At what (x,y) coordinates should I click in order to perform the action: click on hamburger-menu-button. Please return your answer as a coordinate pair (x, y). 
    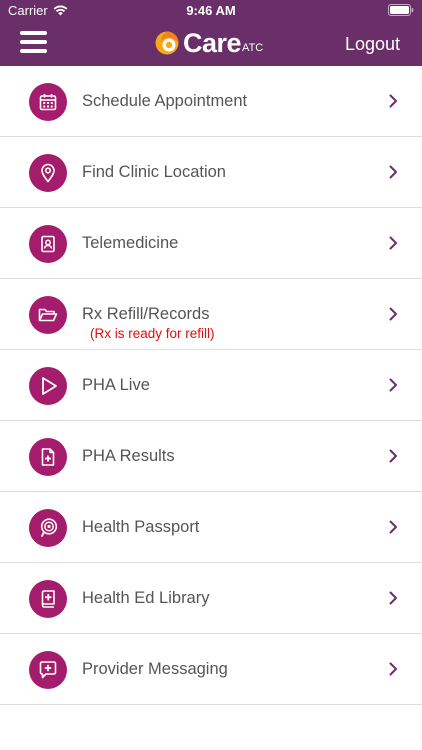
    Looking at the image, I should click on (33, 42).